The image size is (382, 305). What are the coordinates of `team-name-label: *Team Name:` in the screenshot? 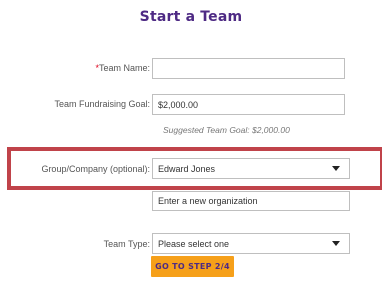 It's located at (75, 68).